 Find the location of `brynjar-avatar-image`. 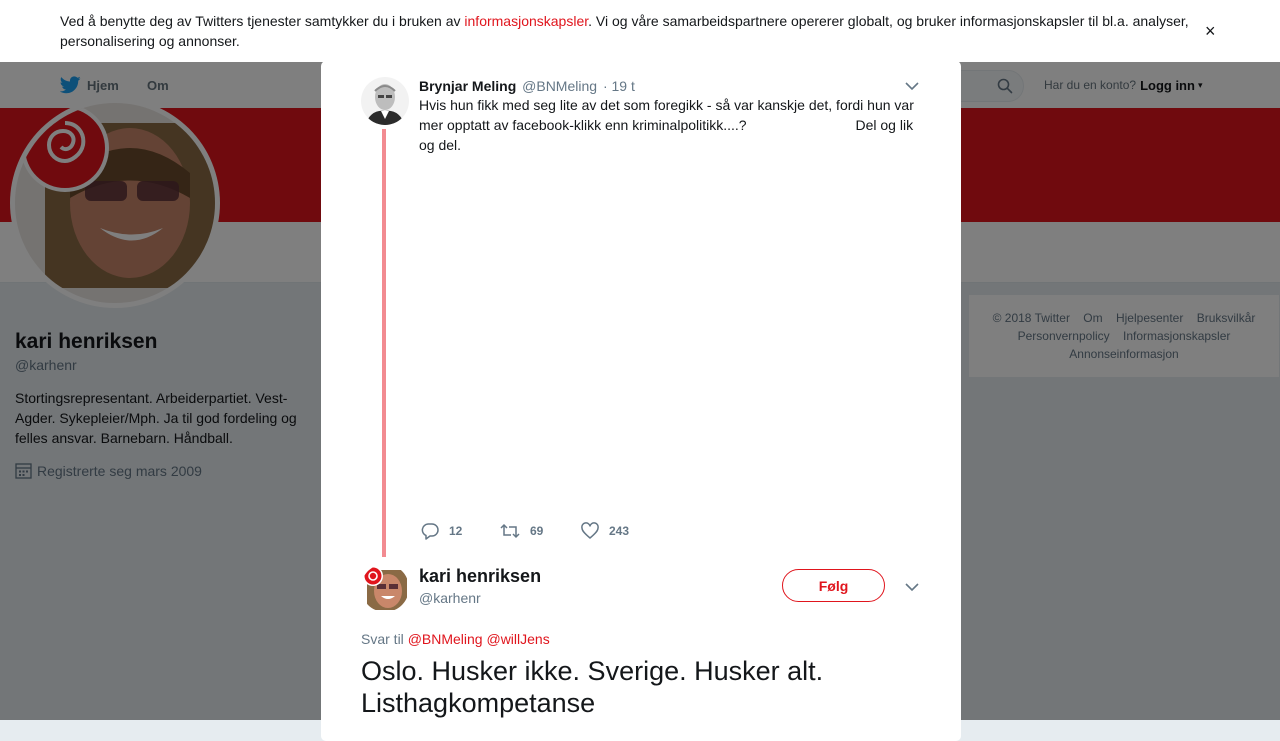

brynjar-avatar-image is located at coordinates (385, 101).